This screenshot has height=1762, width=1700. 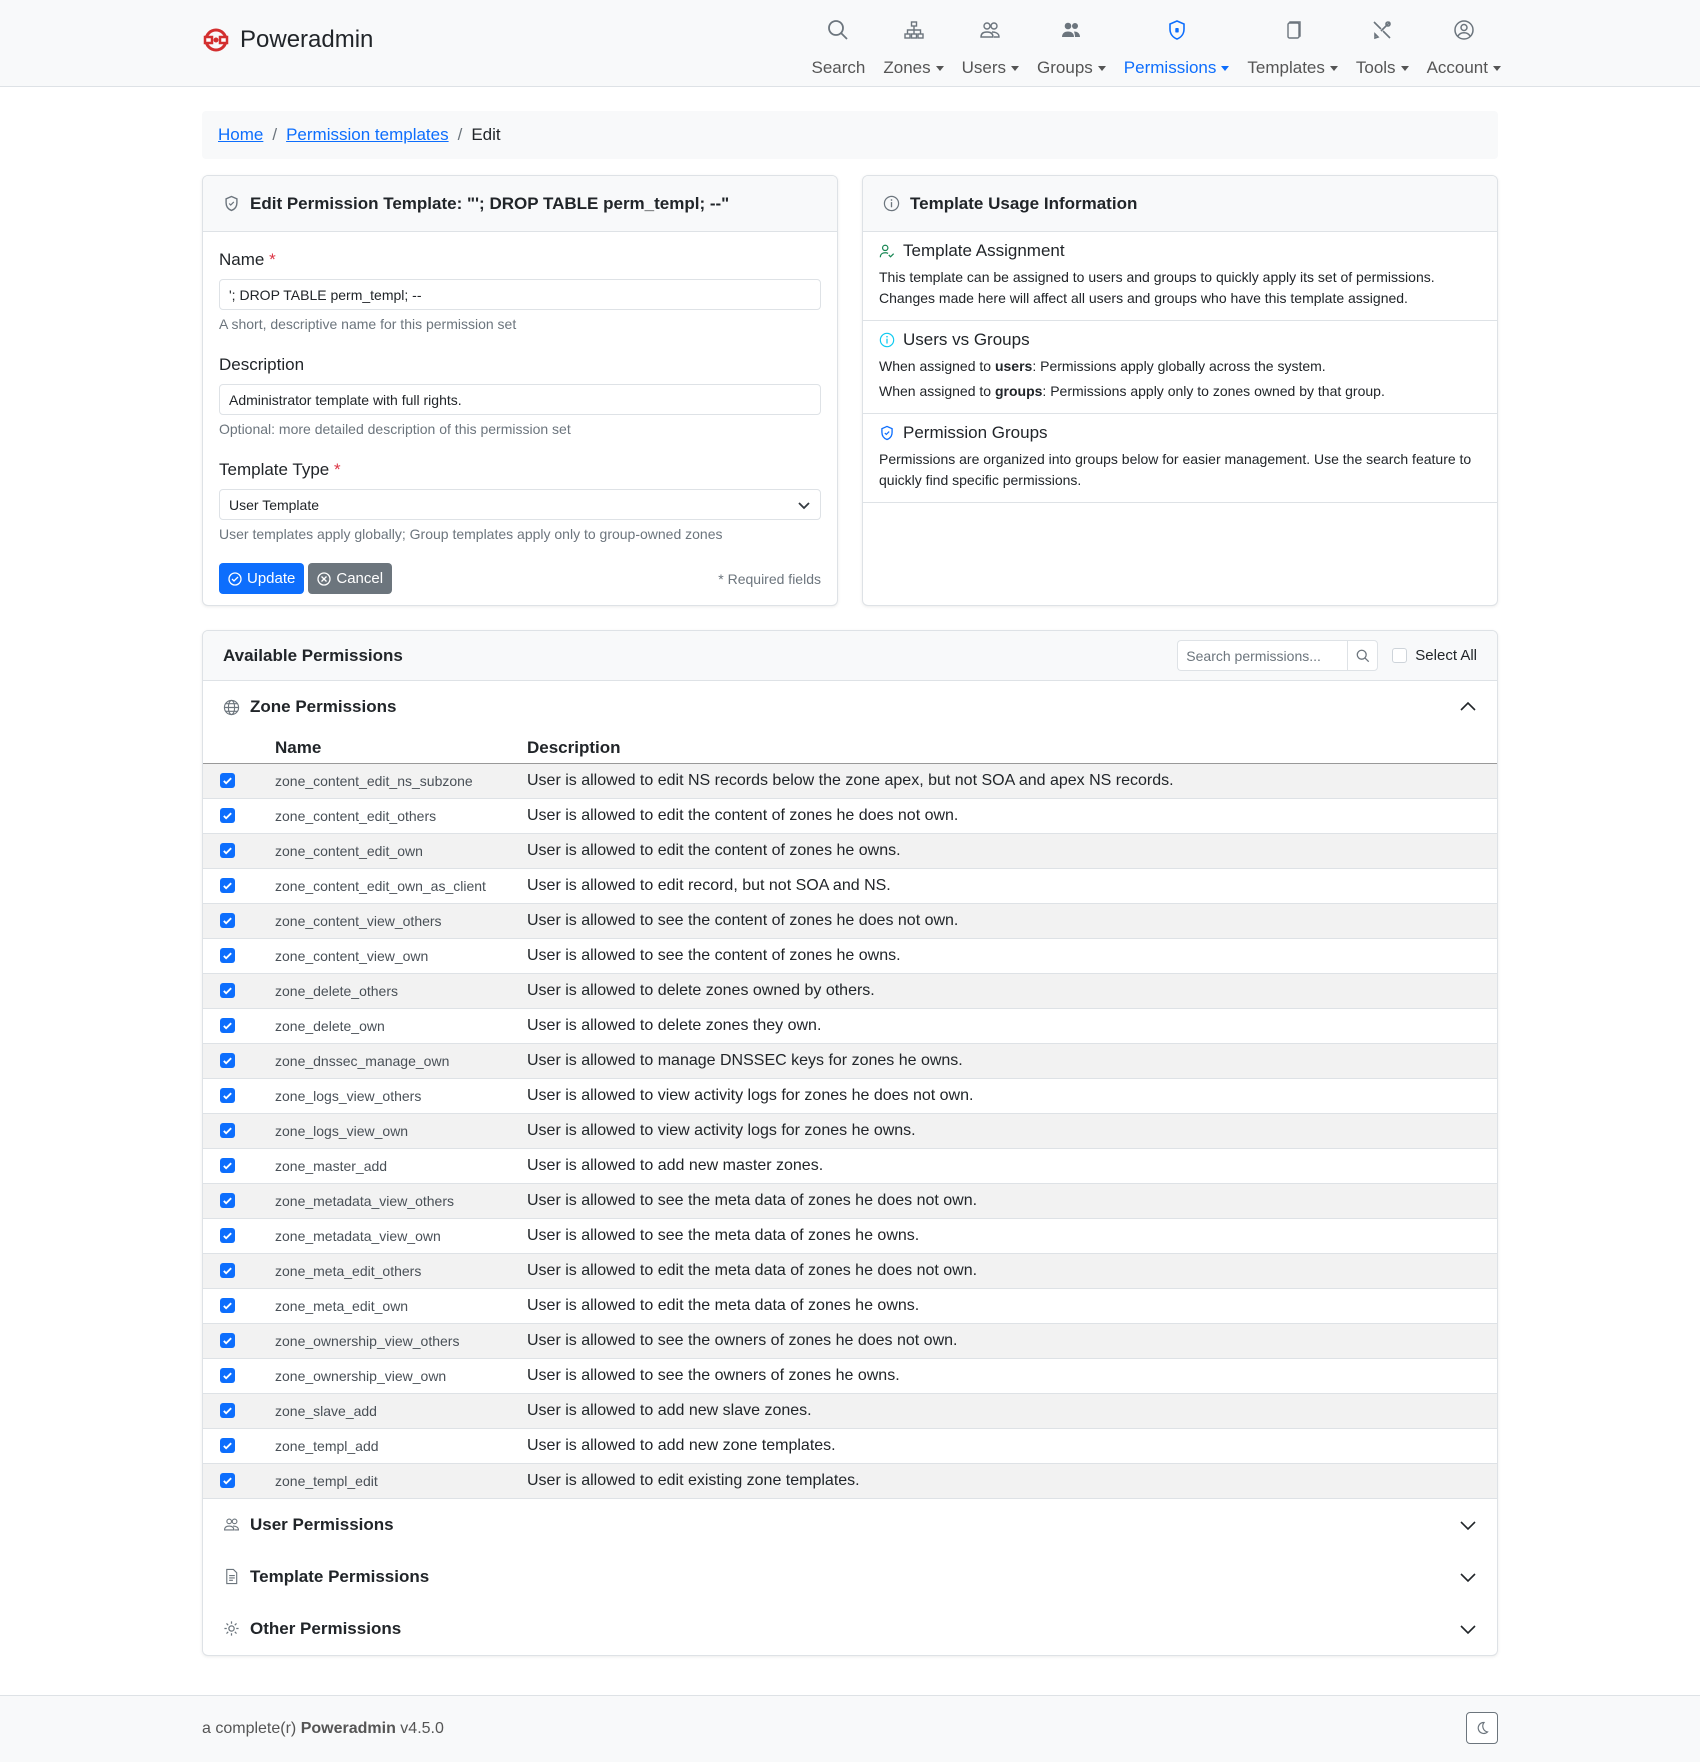 I want to click on person-check-icon, so click(x=887, y=251).